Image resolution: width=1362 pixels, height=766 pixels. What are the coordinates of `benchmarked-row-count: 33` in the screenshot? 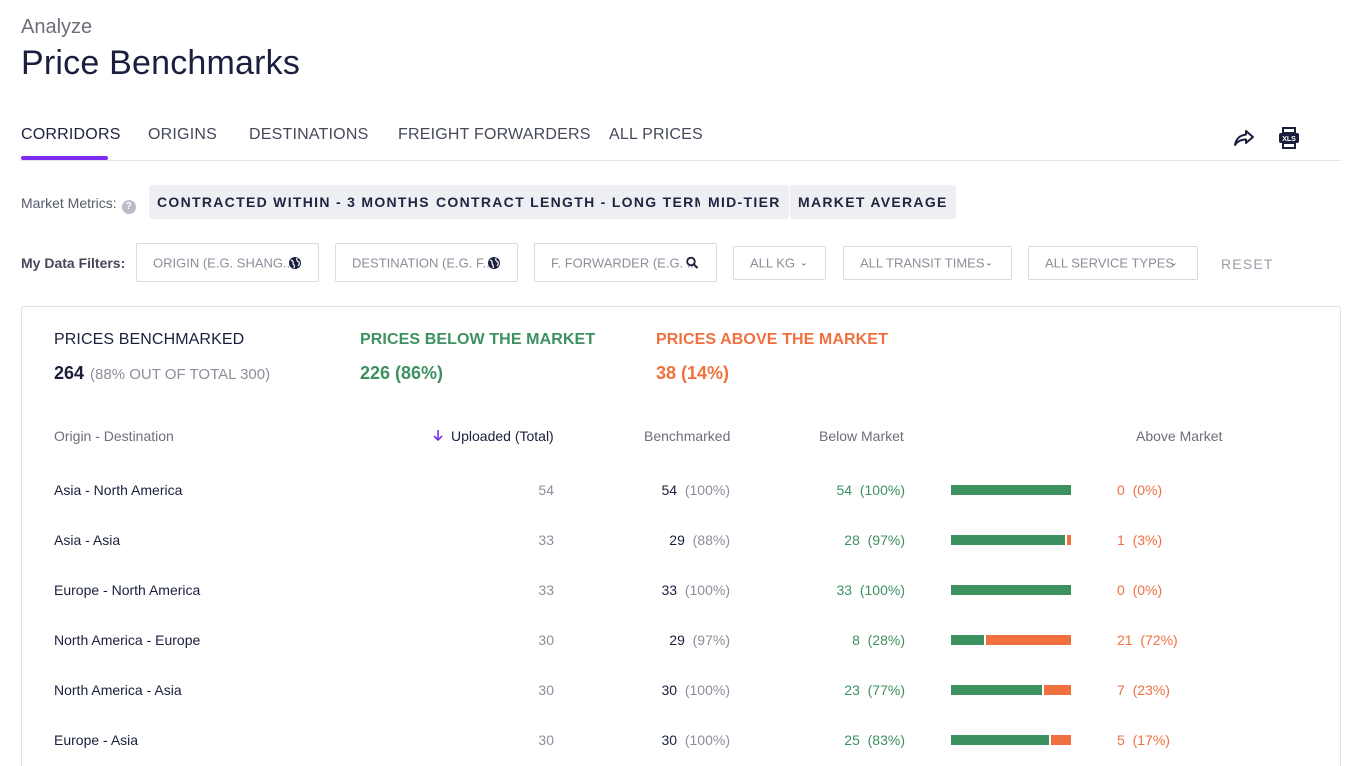 It's located at (669, 590).